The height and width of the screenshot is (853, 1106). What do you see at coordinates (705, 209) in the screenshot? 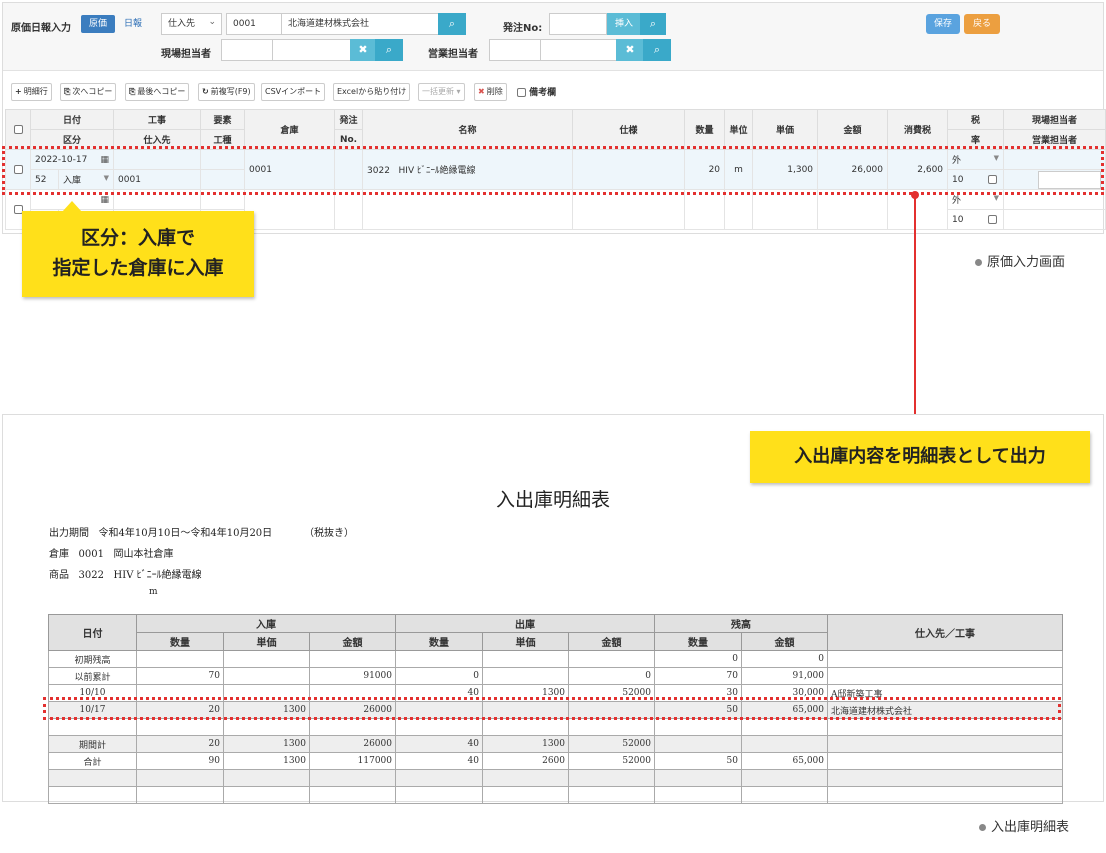
I see `qty-cell` at bounding box center [705, 209].